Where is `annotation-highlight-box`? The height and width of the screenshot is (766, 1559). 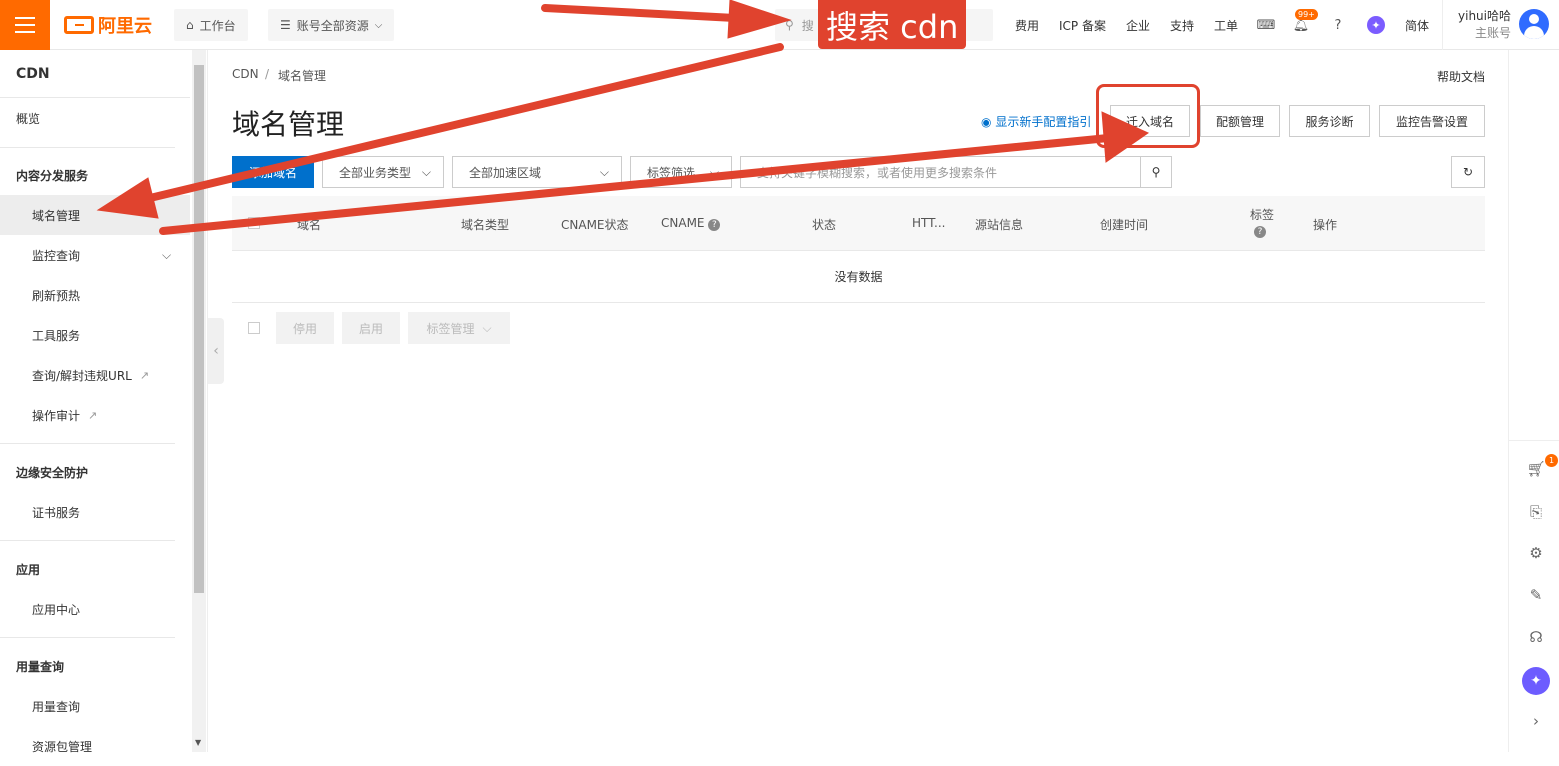
annotation-highlight-box is located at coordinates (1148, 116).